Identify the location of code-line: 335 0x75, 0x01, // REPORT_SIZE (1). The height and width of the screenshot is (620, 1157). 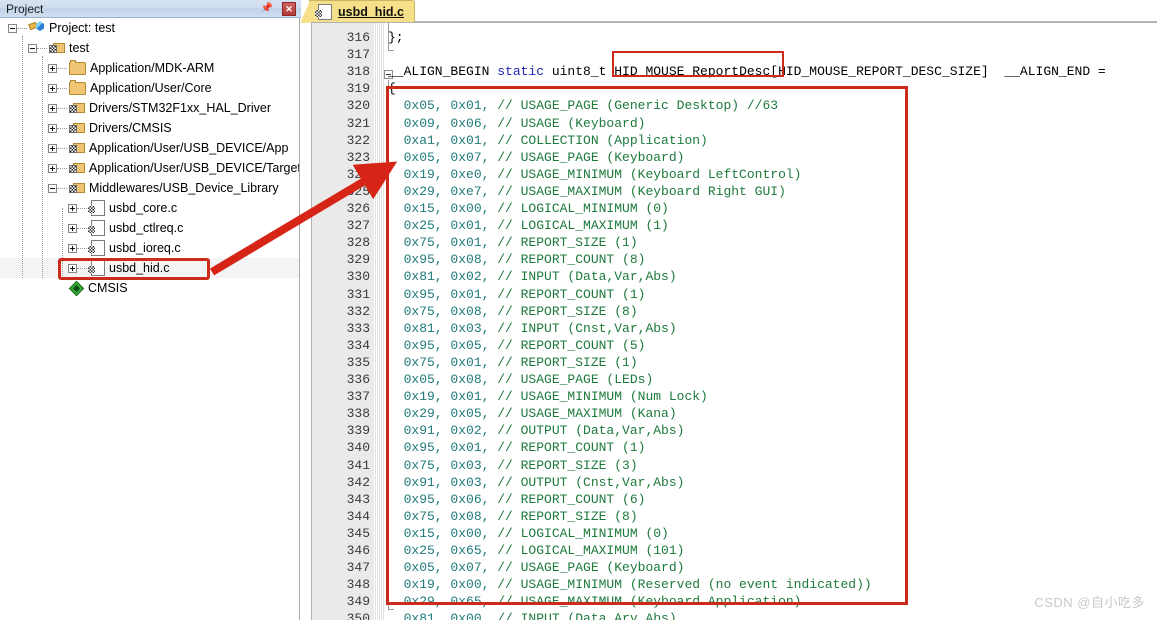
(734, 362).